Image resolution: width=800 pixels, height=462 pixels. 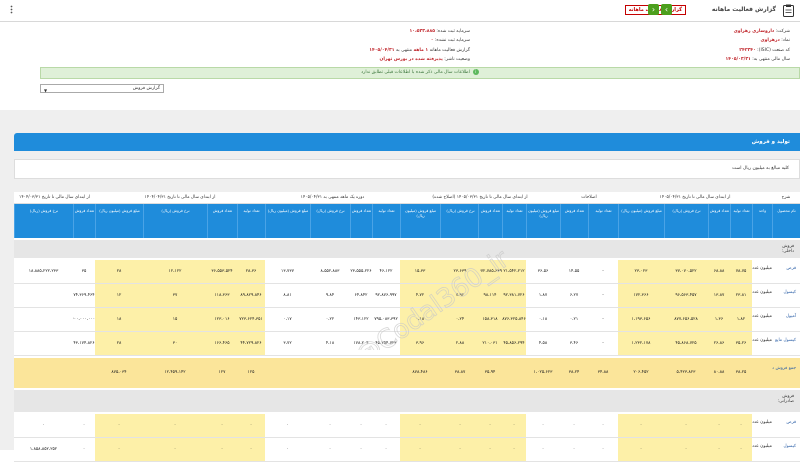 What do you see at coordinates (386, 343) in the screenshot?
I see `table-cell: ۴۵،۲۵۴،۷۲۳` at bounding box center [386, 343].